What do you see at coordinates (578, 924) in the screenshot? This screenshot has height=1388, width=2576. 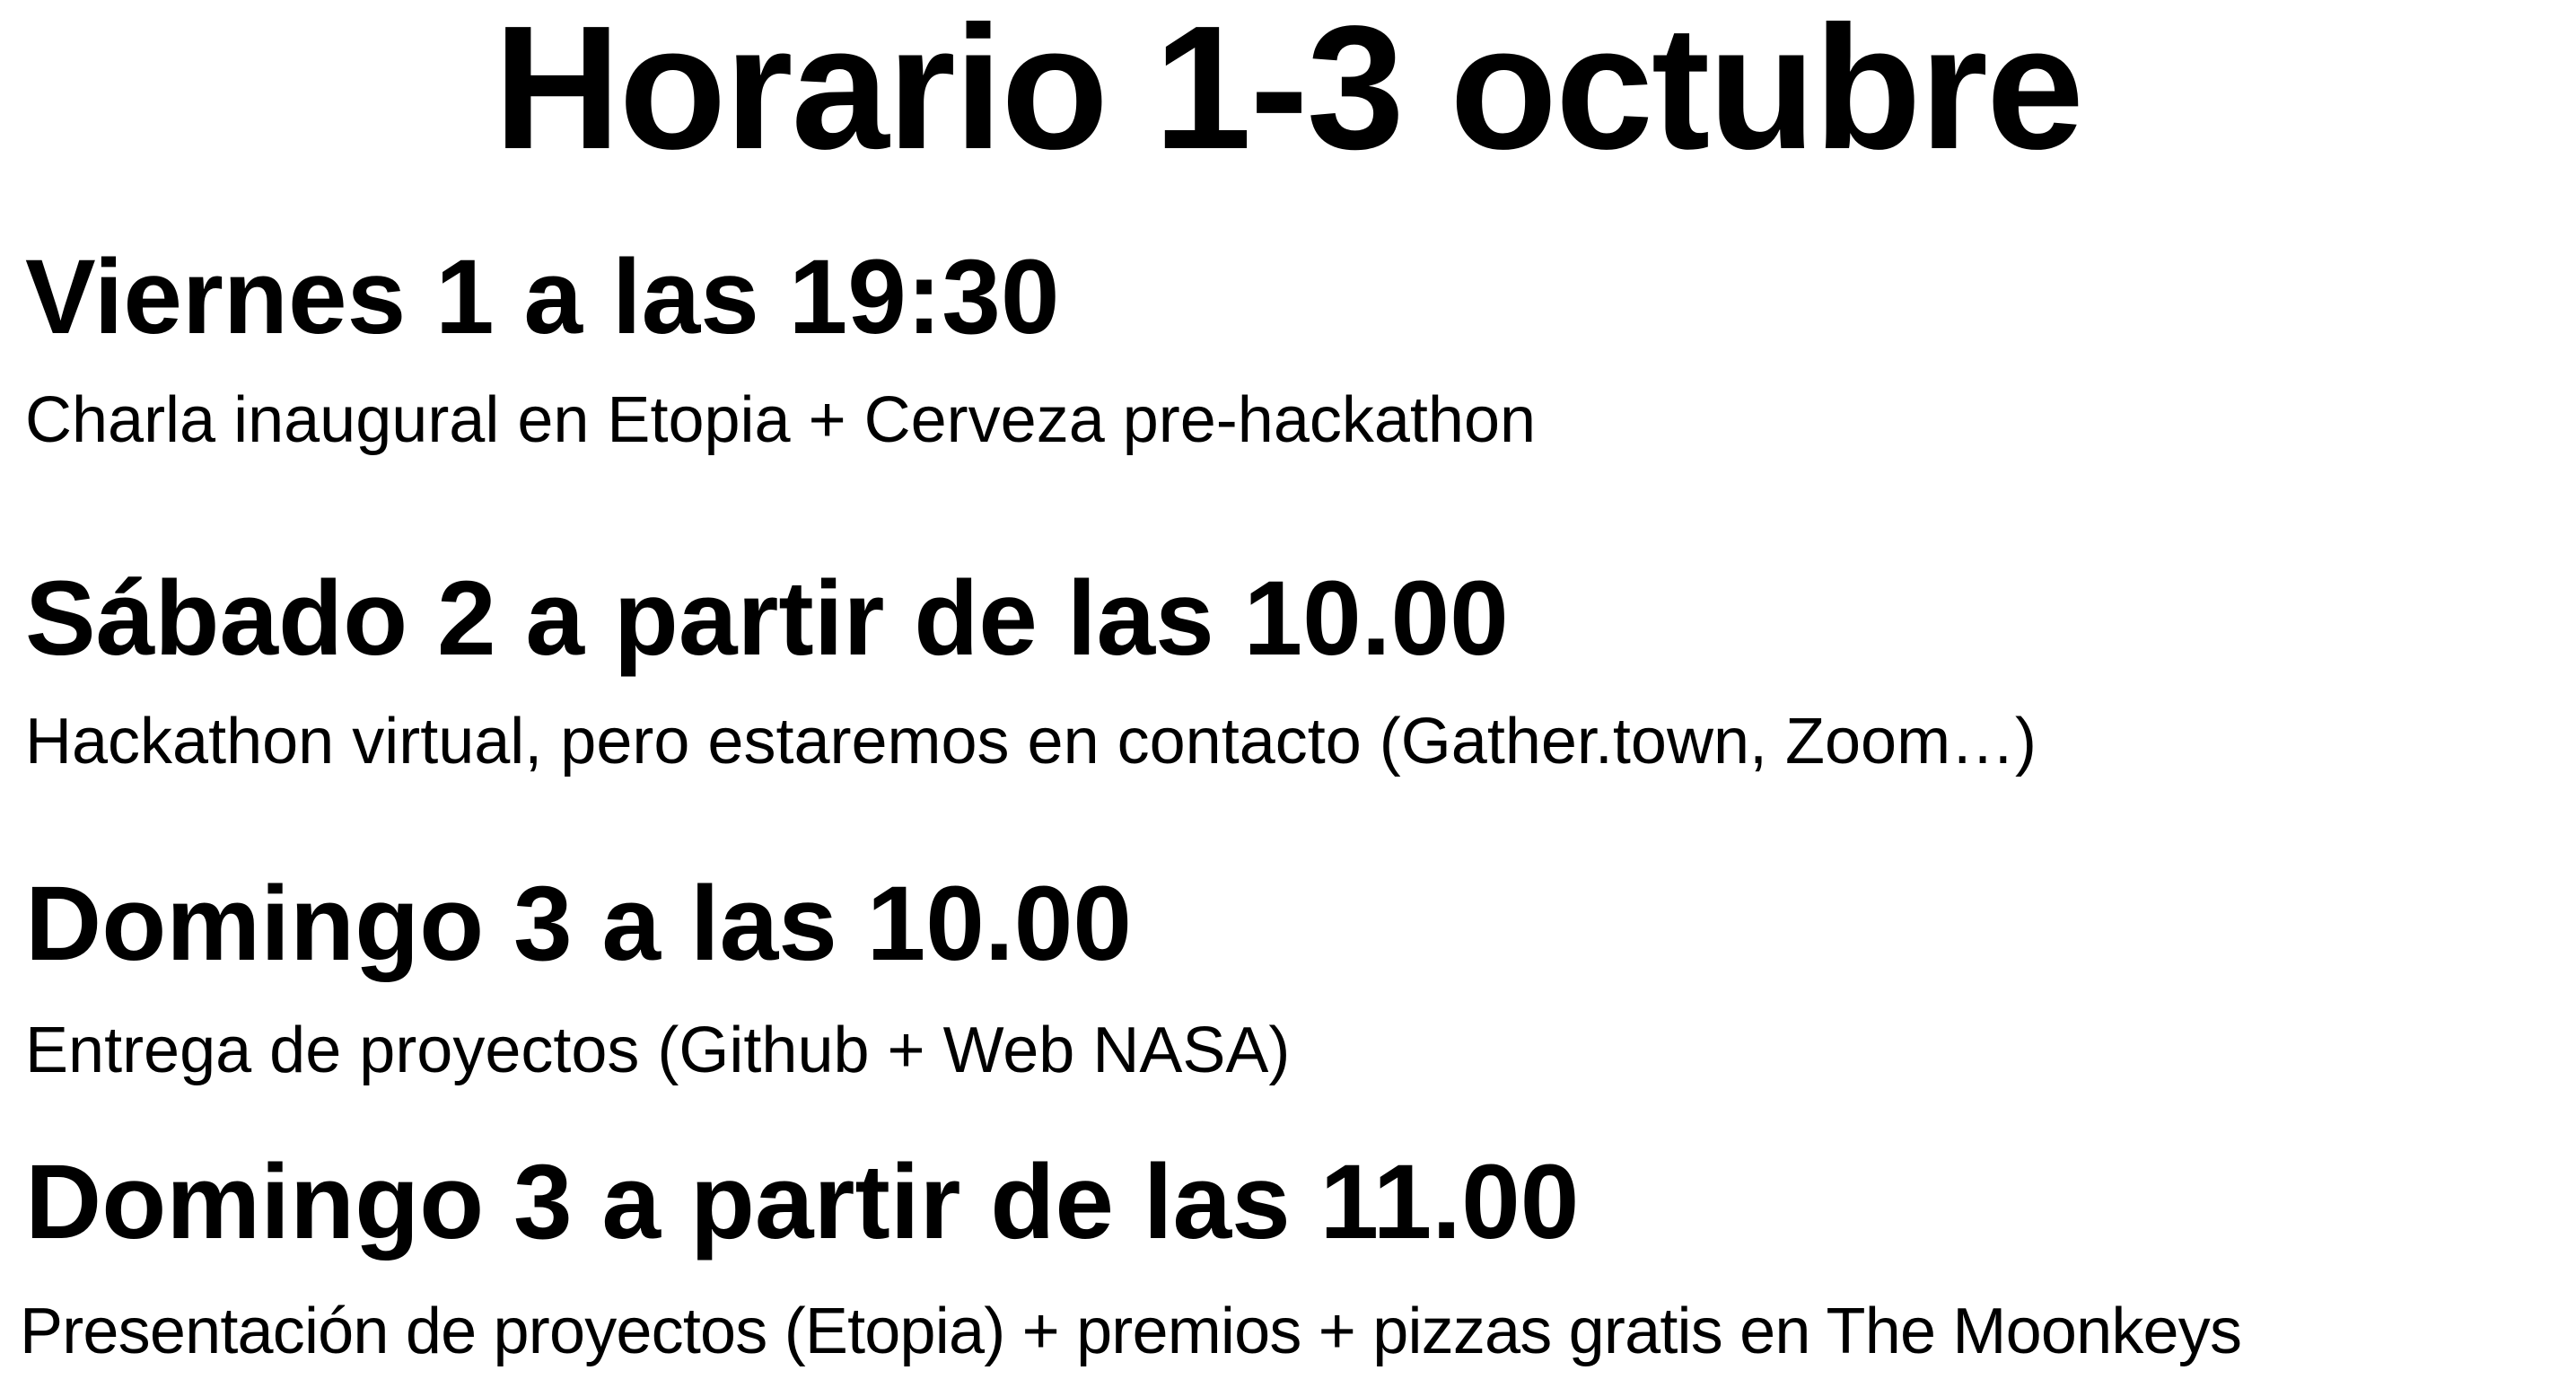 I see `schedule-heading-sunday-delivery: Domingo 3 a las 10.00` at bounding box center [578, 924].